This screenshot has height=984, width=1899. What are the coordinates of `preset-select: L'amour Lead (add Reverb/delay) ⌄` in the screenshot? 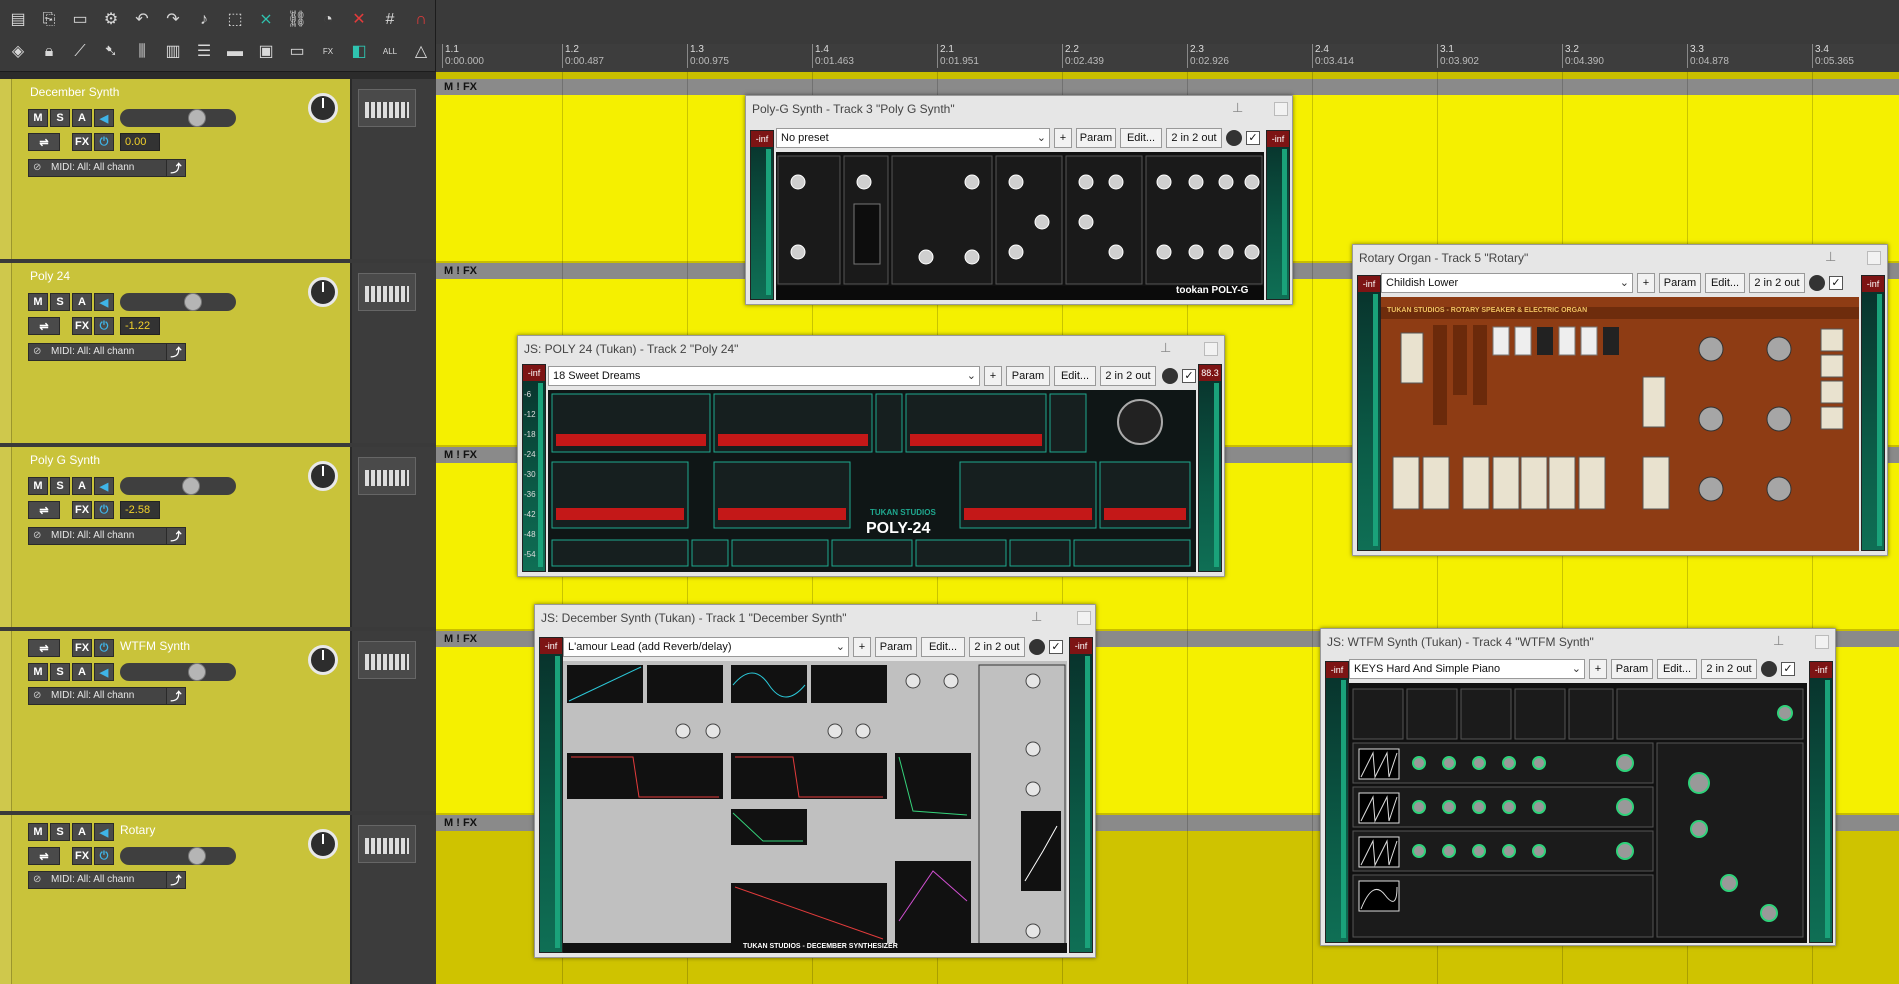 It's located at (706, 647).